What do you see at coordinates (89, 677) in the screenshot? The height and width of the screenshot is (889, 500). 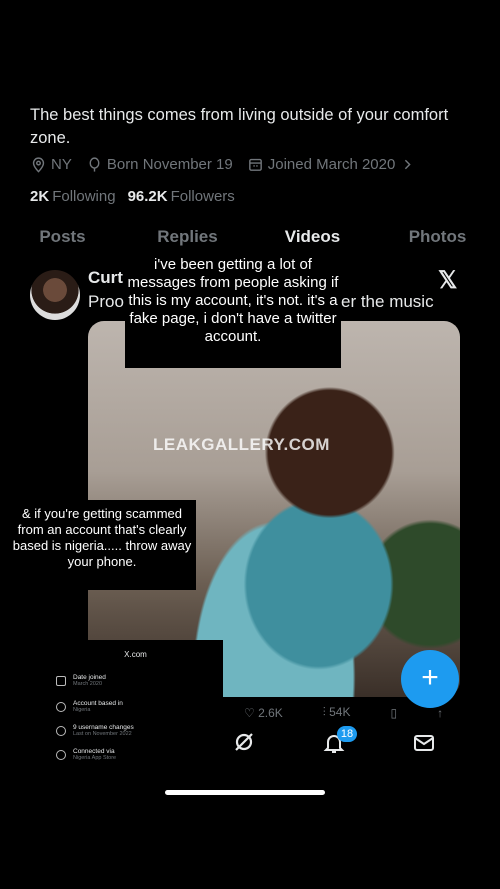 I see `about-row-label: Date joined` at bounding box center [89, 677].